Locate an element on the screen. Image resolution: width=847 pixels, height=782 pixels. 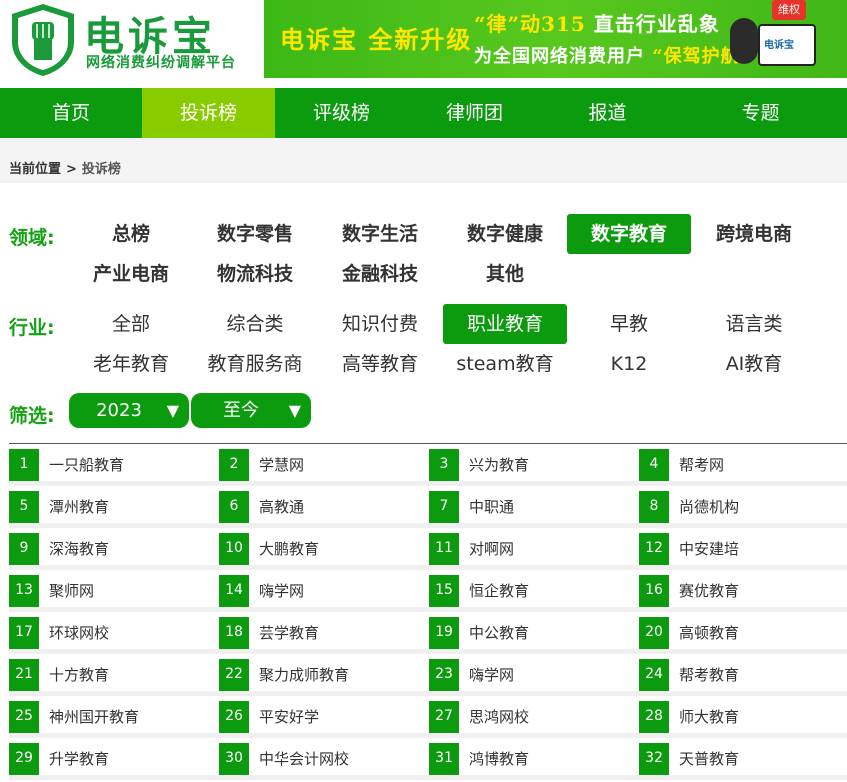
industry-option-vocational-education: 职业教育 is located at coordinates (505, 324).